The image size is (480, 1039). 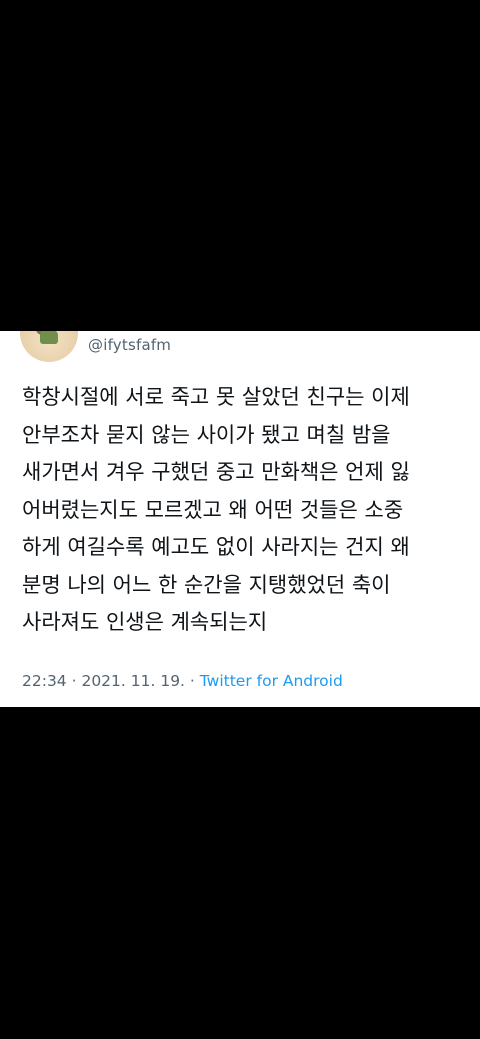 I want to click on user-handle: @ifytsfafm, so click(x=129, y=345).